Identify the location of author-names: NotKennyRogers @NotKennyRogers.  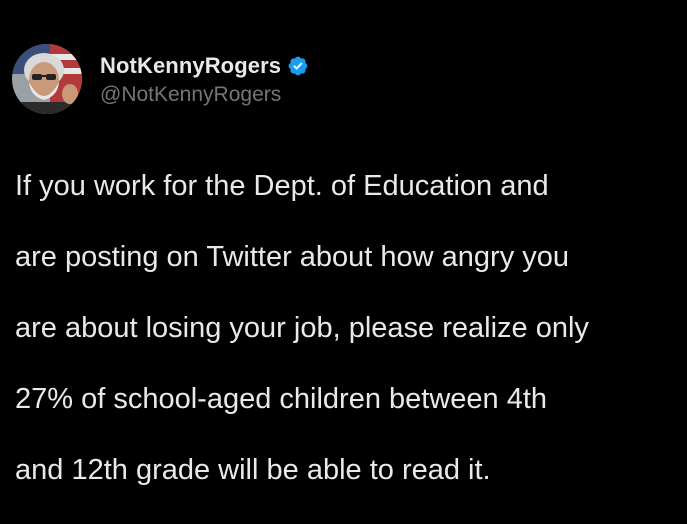
(204, 79).